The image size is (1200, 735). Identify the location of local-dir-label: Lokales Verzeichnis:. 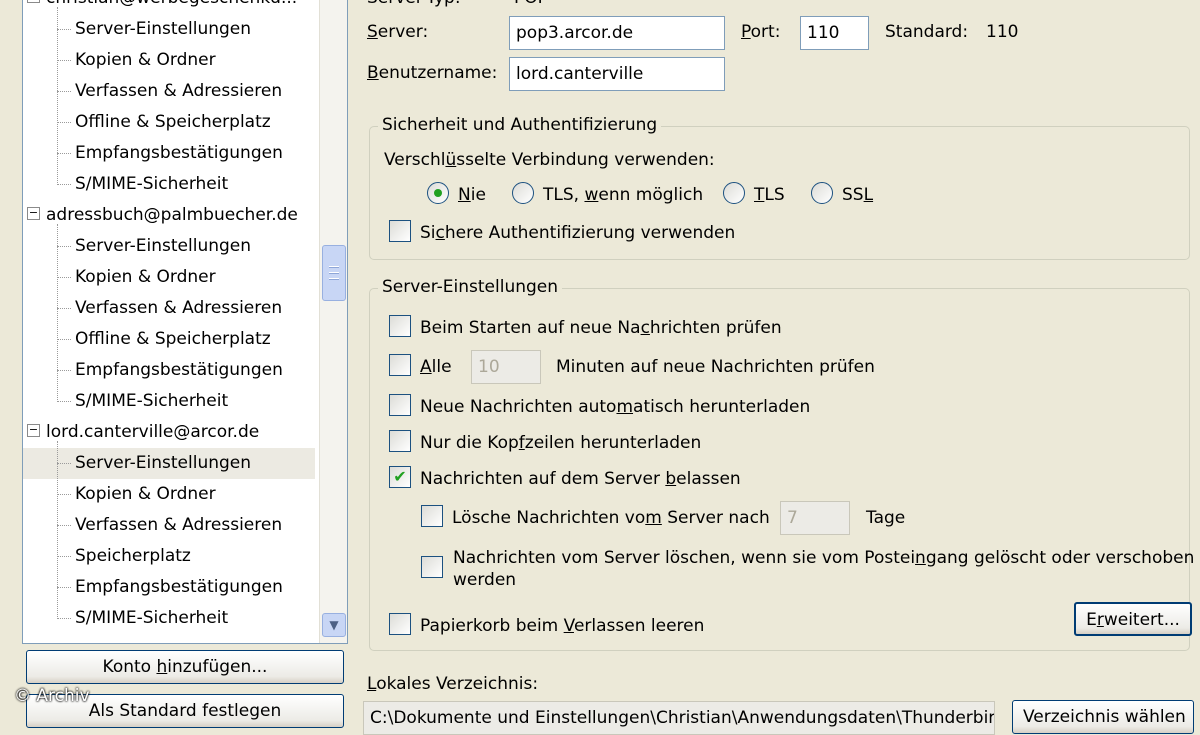
(453, 684).